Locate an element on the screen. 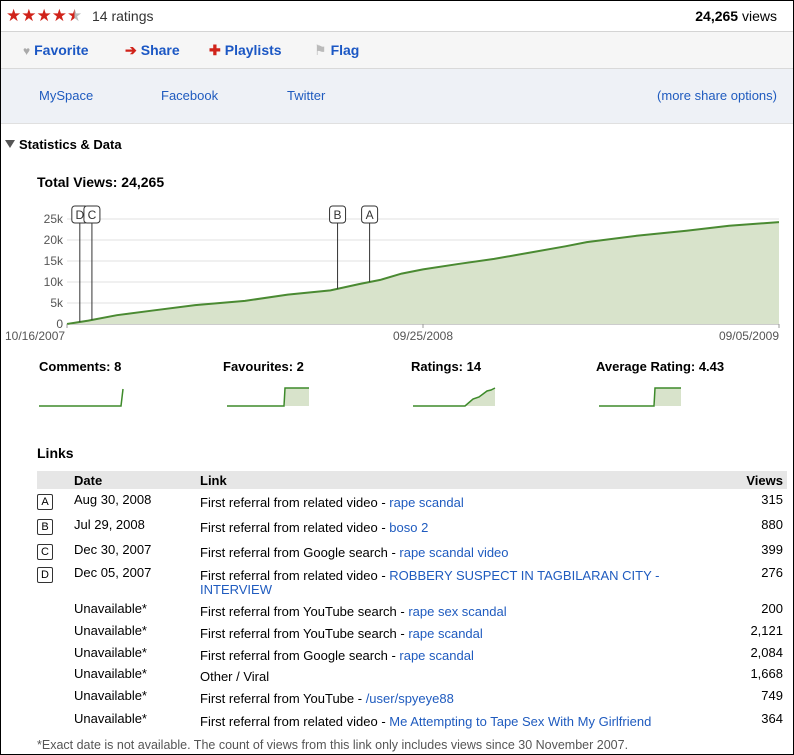 This screenshot has height=755, width=794. y-tick-label: 15k is located at coordinates (54, 261).